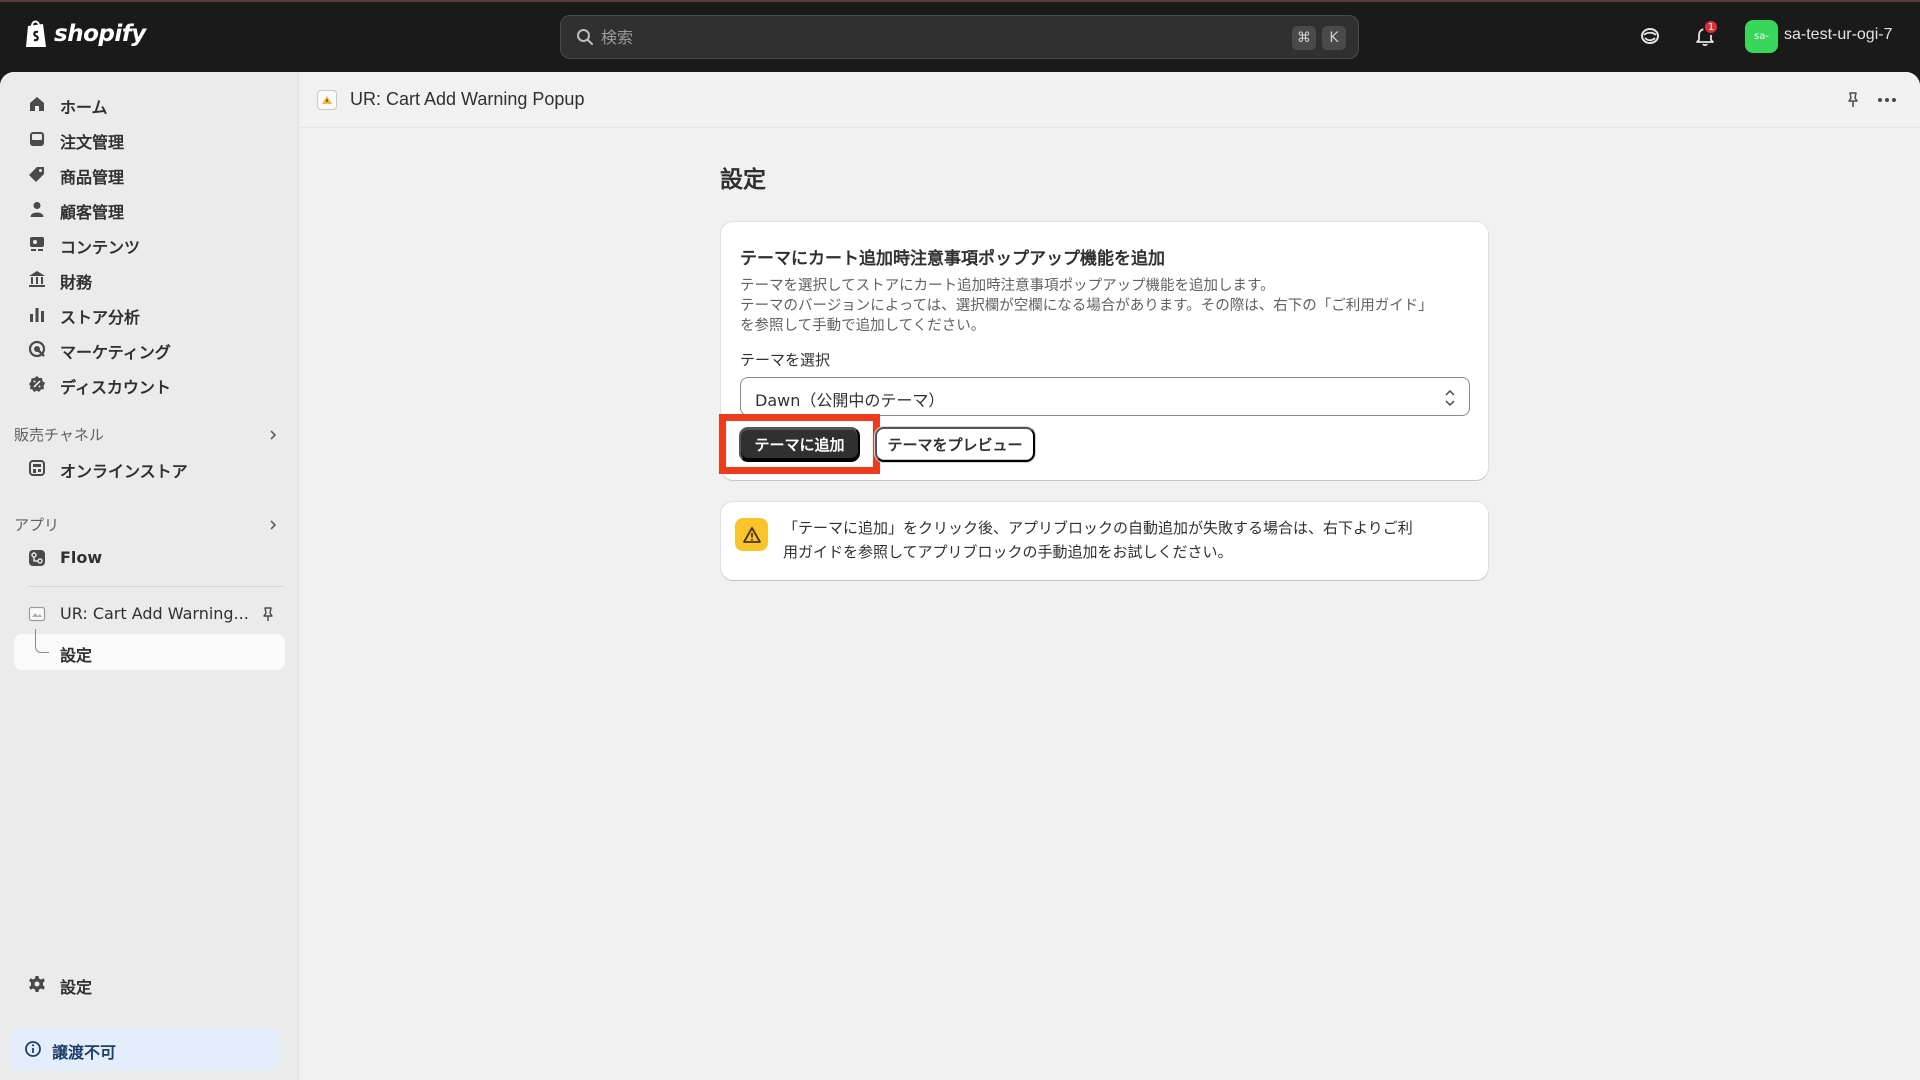 The width and height of the screenshot is (1920, 1080). Describe the element at coordinates (901, 37) in the screenshot. I see `search-input` at that location.